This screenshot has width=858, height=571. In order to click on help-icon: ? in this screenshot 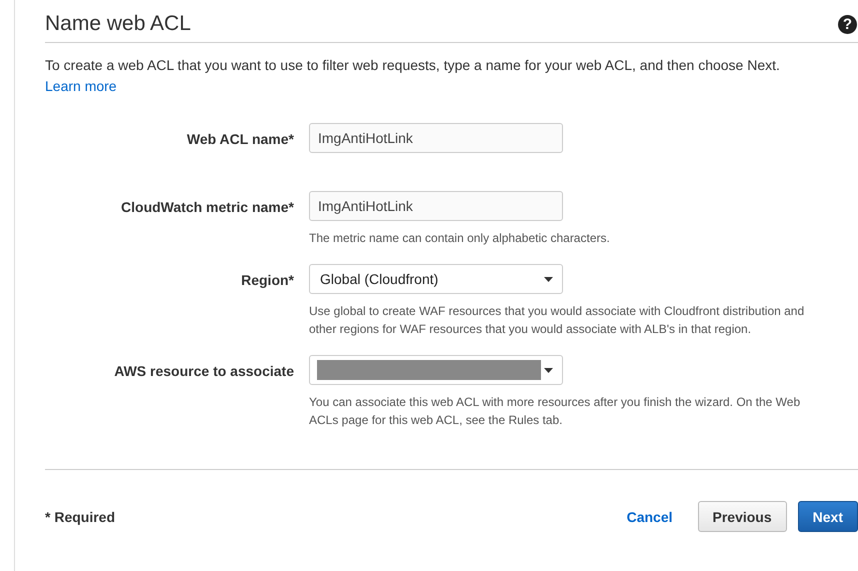, I will do `click(847, 24)`.